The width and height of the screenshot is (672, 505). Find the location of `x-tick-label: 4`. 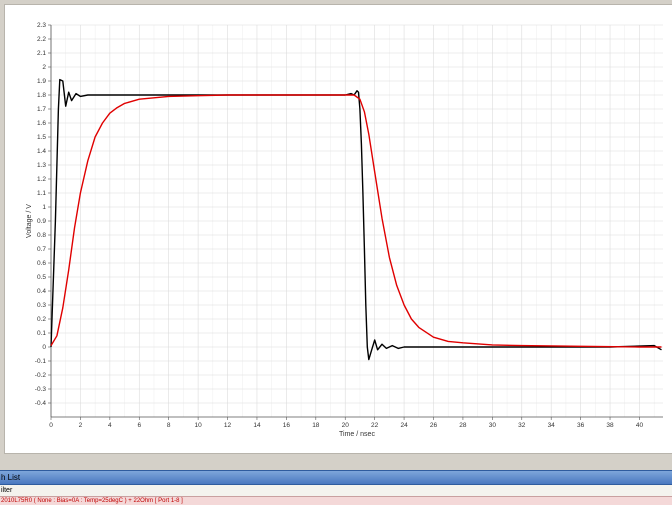

x-tick-label: 4 is located at coordinates (110, 425).